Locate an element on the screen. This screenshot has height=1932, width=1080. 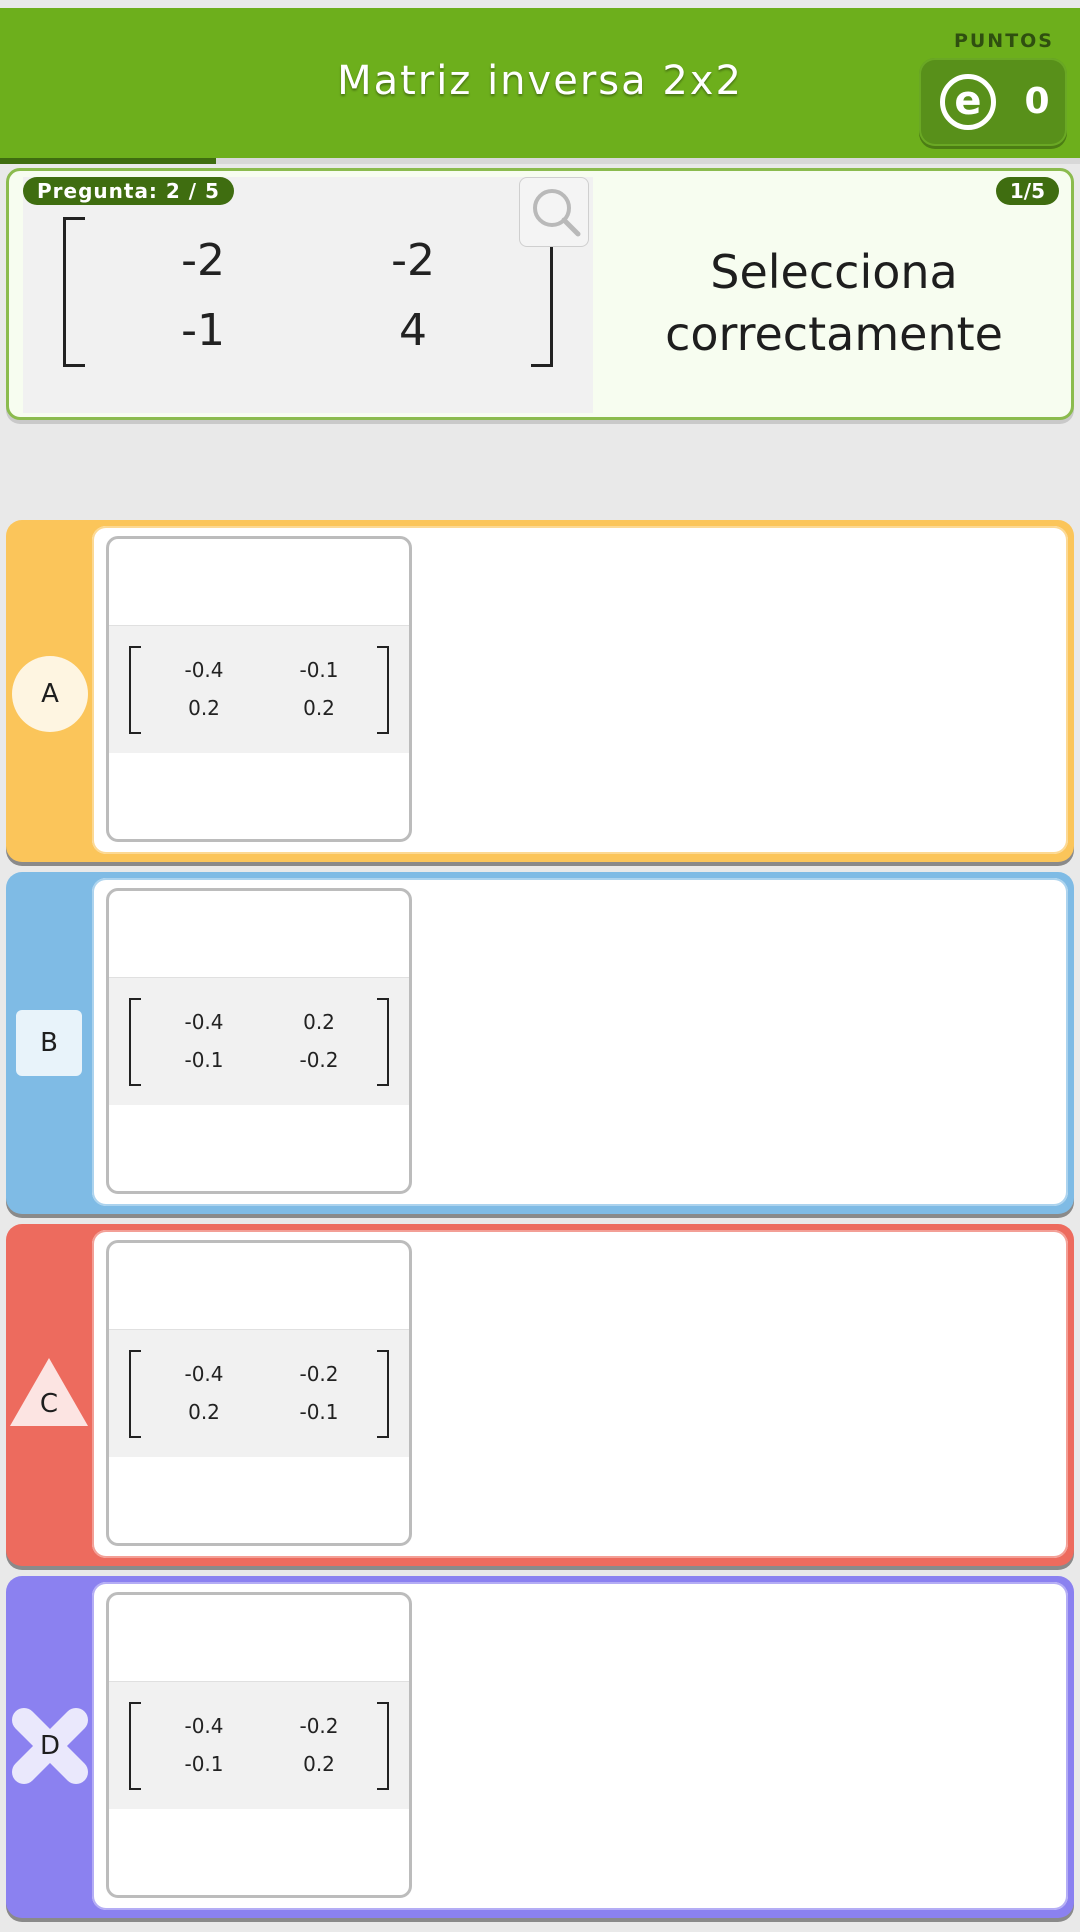
question-image: -2 -2 -1 4 is located at coordinates (308, 295).